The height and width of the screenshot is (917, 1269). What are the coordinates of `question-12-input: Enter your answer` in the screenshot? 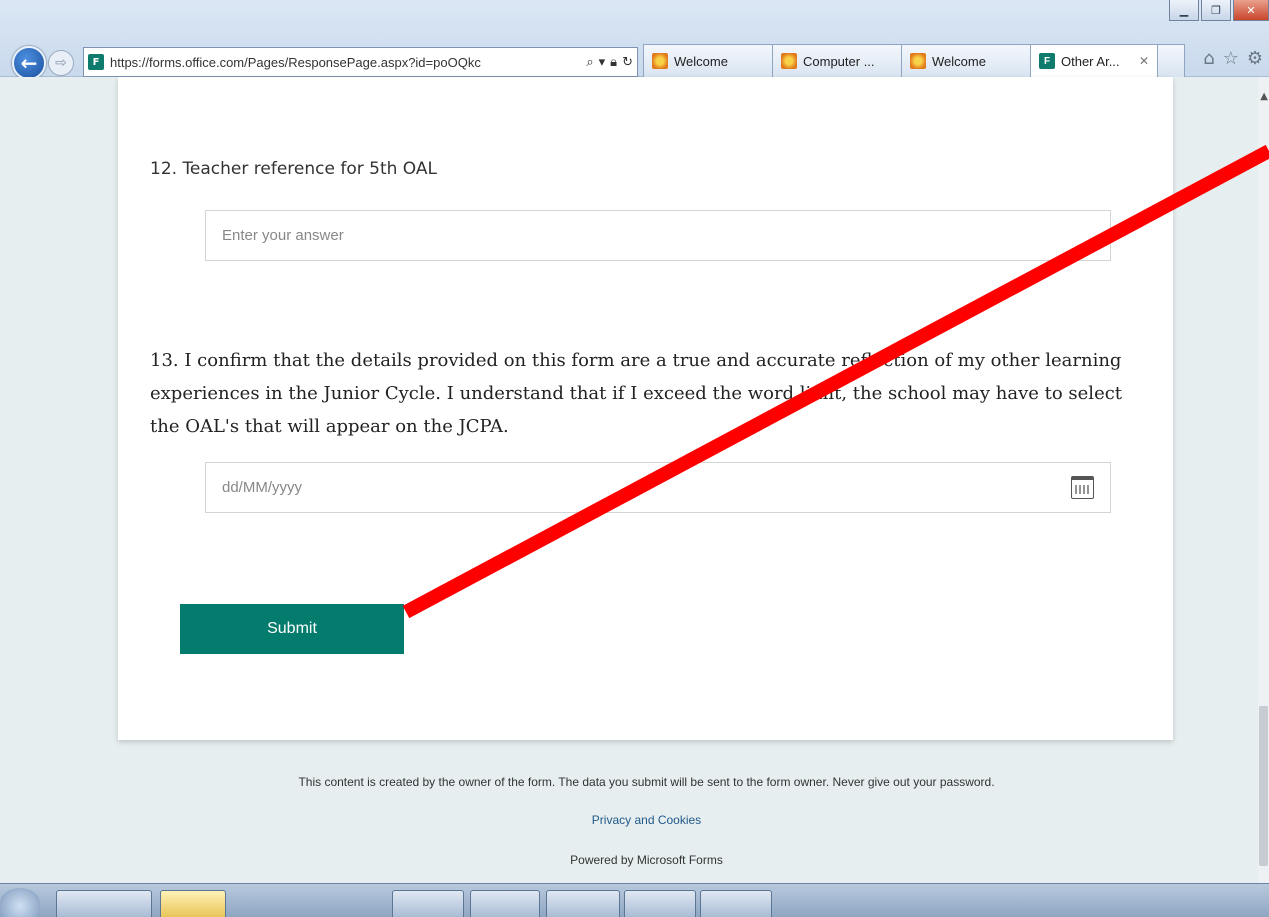 It's located at (658, 235).